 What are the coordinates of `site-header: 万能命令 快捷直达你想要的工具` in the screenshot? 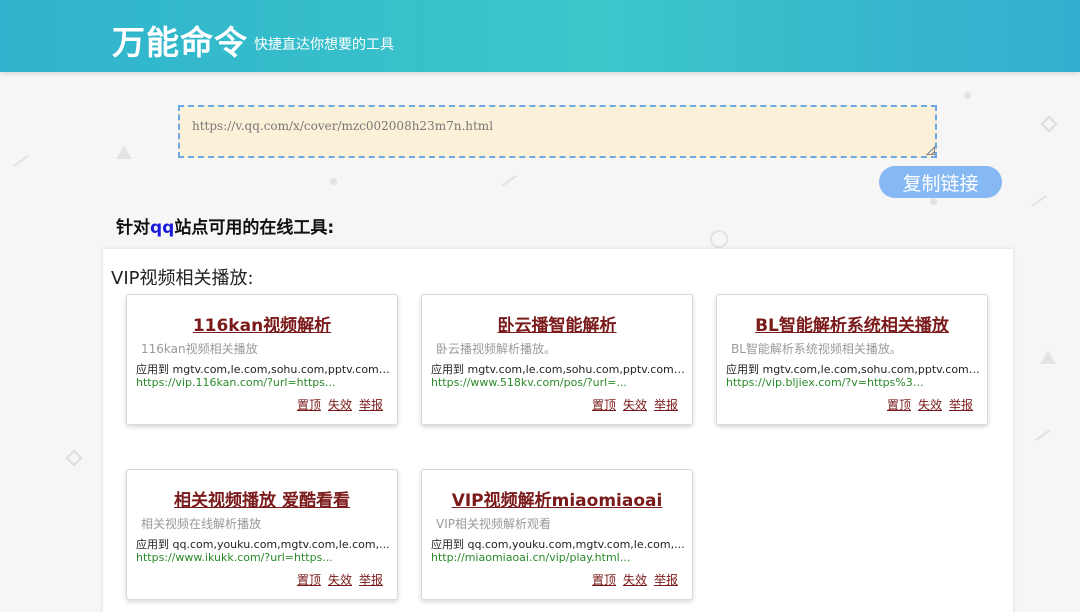 It's located at (540, 36).